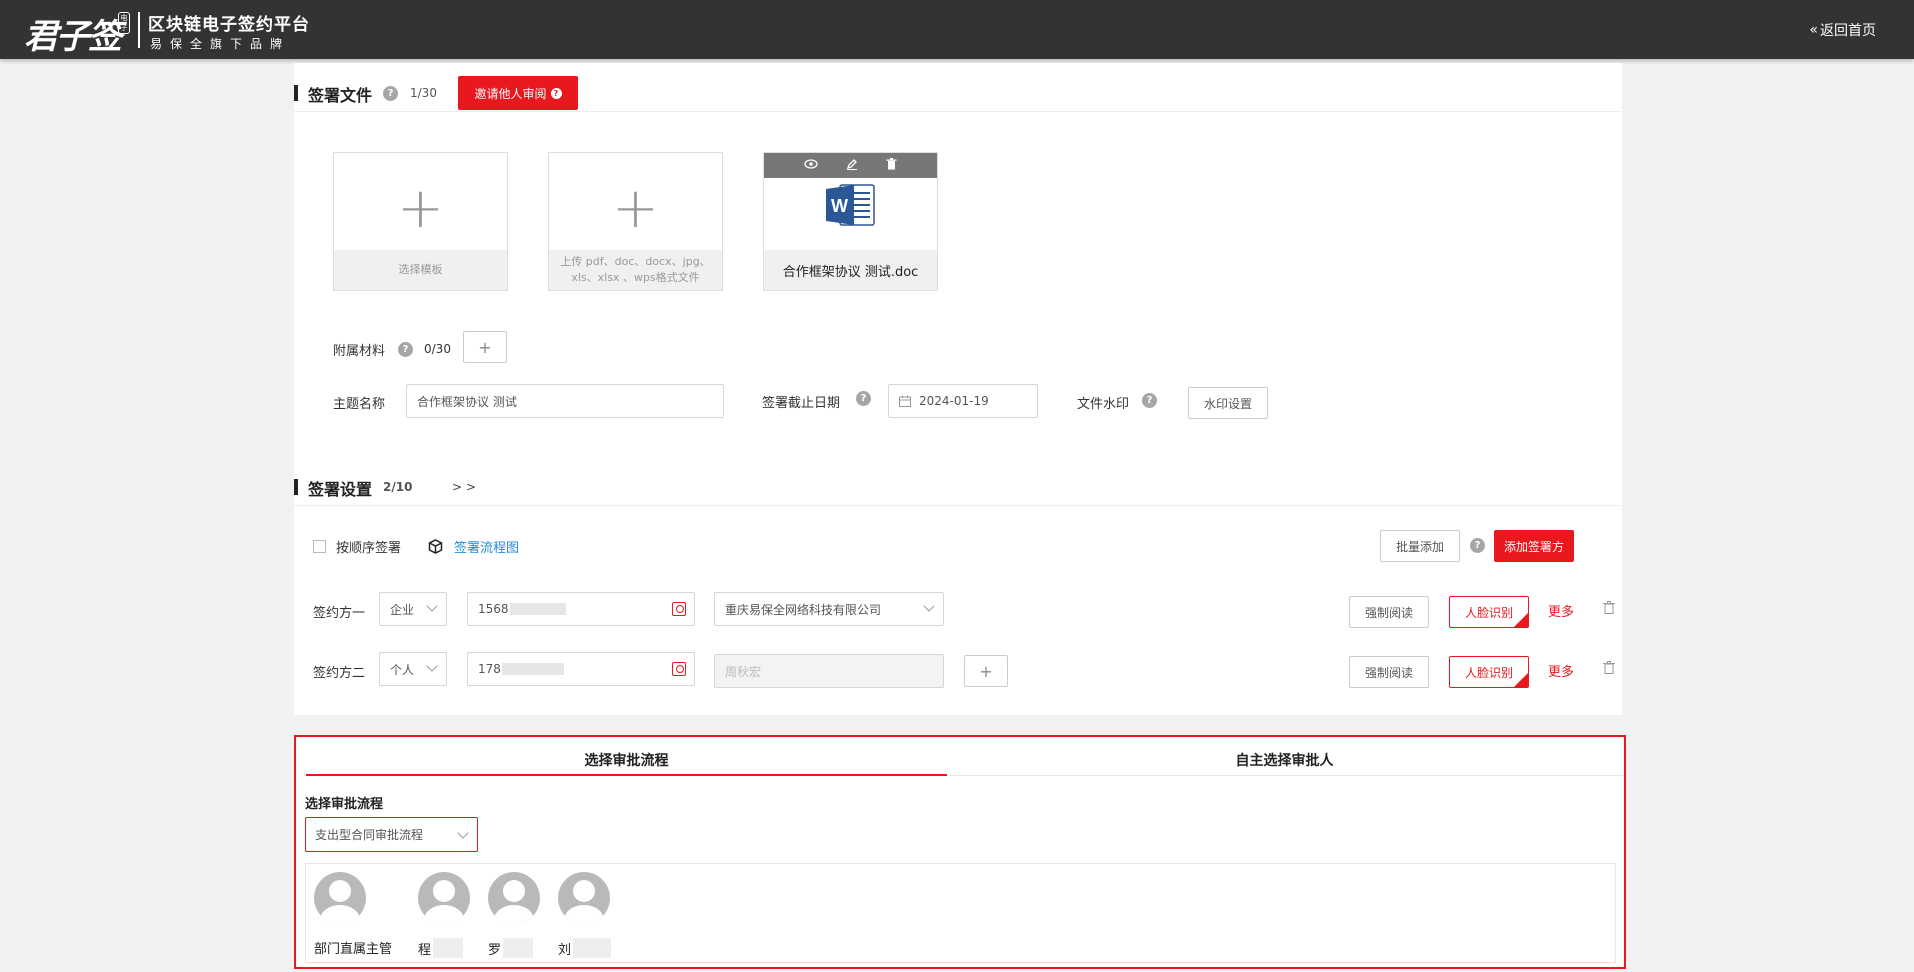 Image resolution: width=1914 pixels, height=972 pixels. I want to click on approval-flow-select: 支出型合同审批流程, so click(391, 834).